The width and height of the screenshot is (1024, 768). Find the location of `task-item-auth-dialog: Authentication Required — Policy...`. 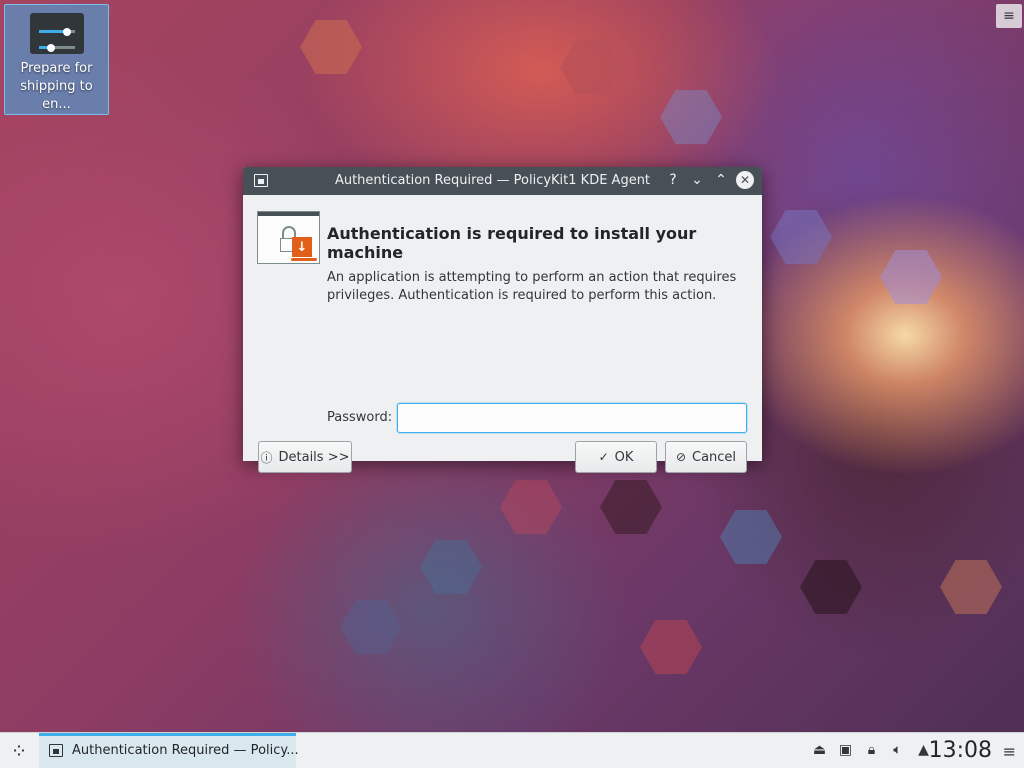

task-item-auth-dialog: Authentication Required — Policy... is located at coordinates (169, 750).